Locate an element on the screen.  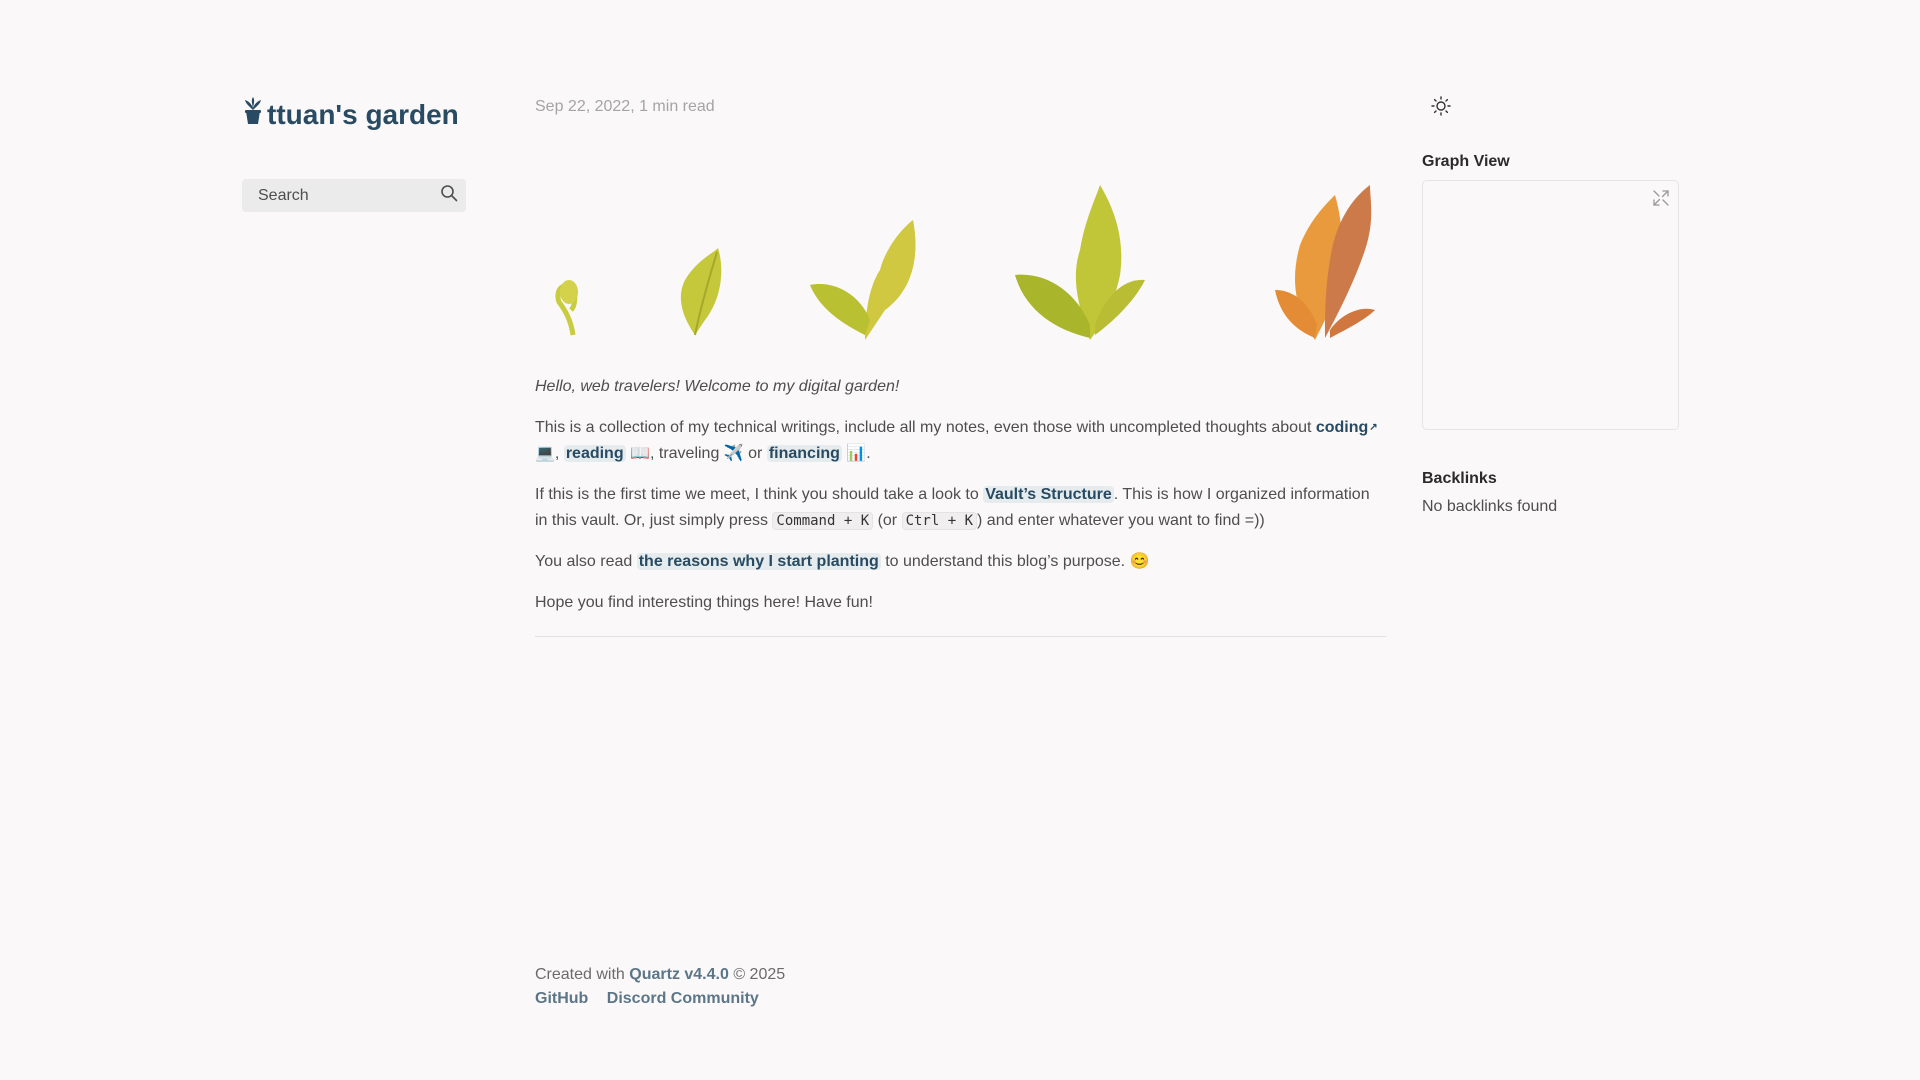
search-button: Search is located at coordinates (354, 195).